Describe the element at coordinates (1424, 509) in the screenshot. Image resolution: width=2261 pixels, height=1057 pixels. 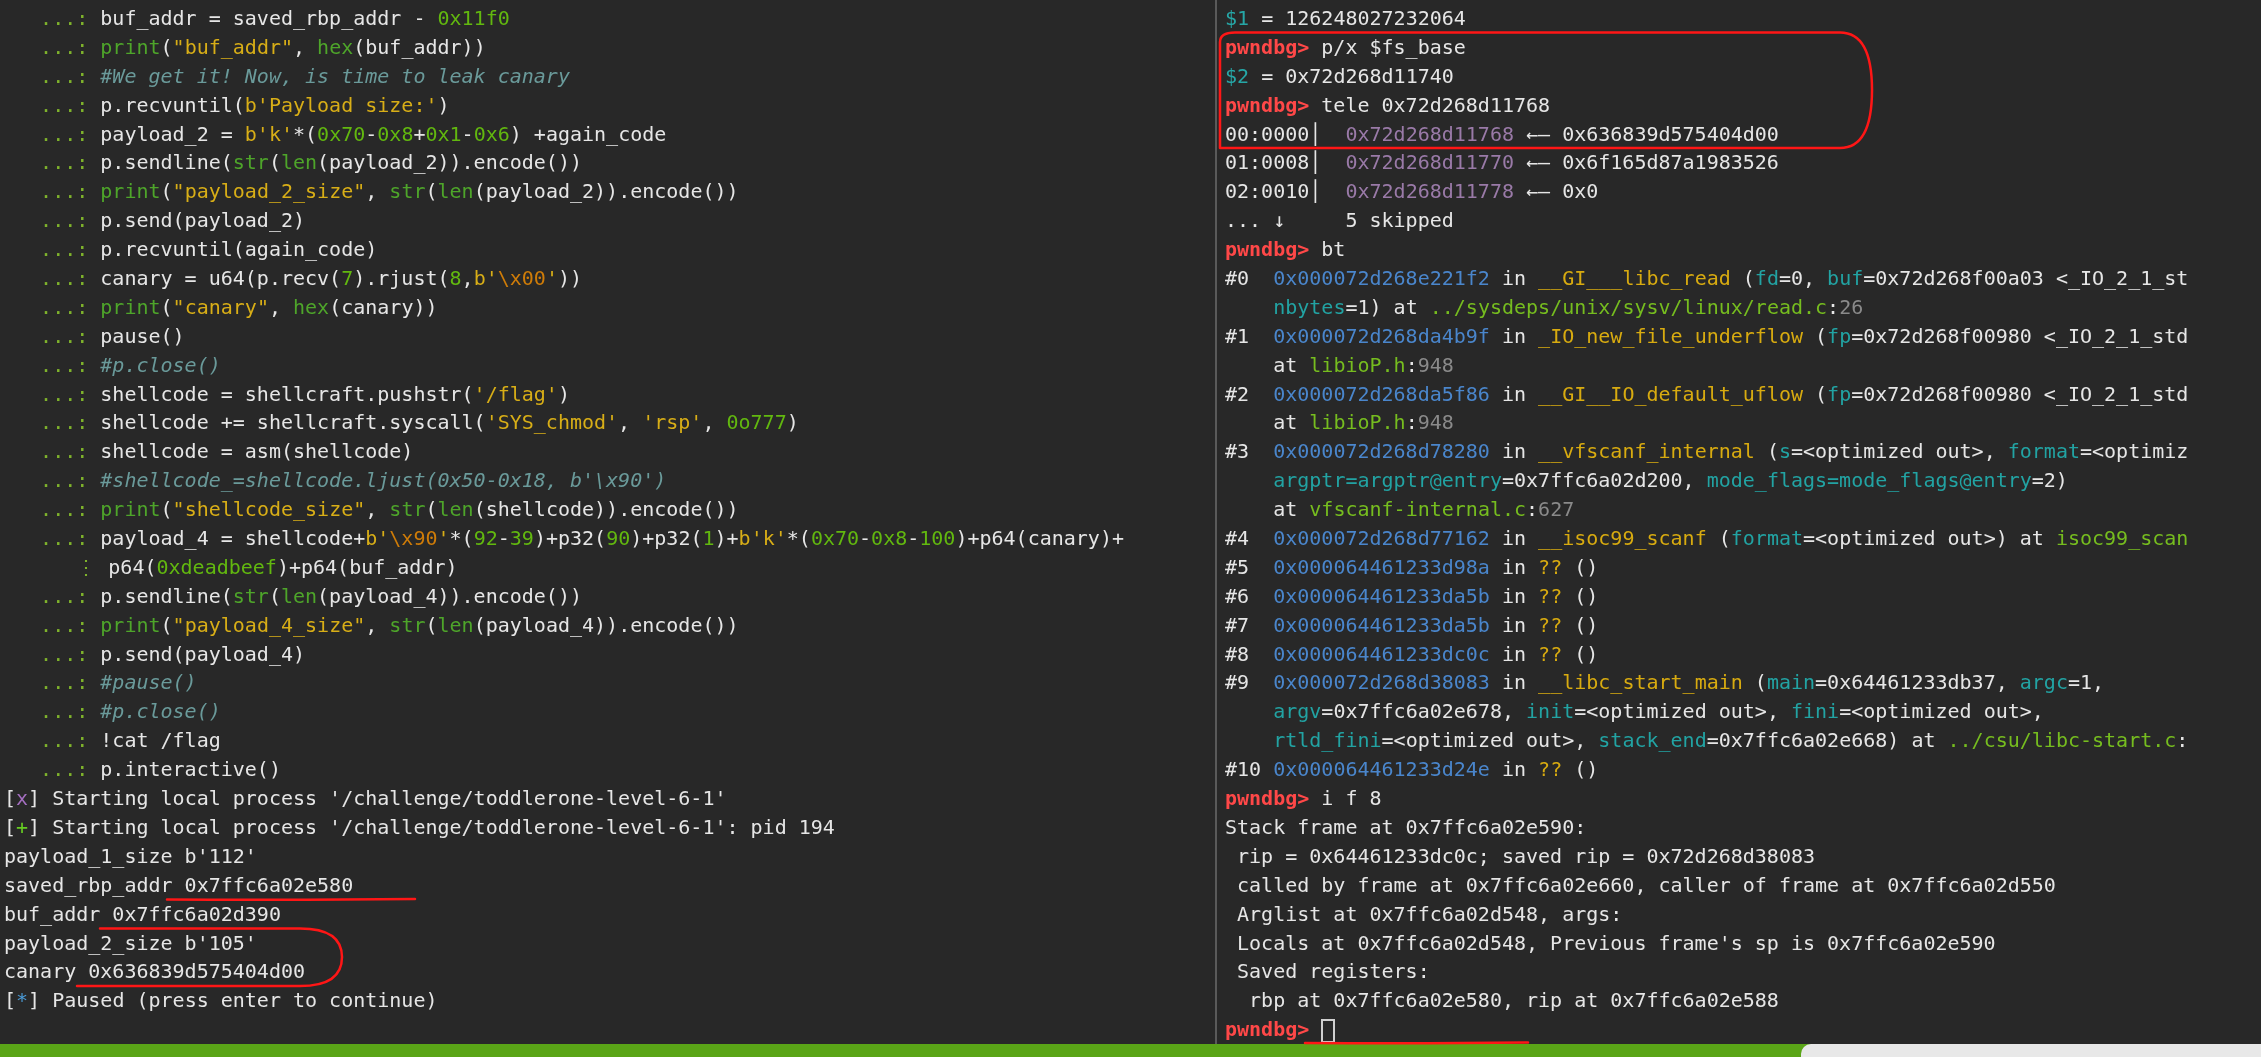
I see `terminal-line: at vfscanf-internal.c:627` at that location.